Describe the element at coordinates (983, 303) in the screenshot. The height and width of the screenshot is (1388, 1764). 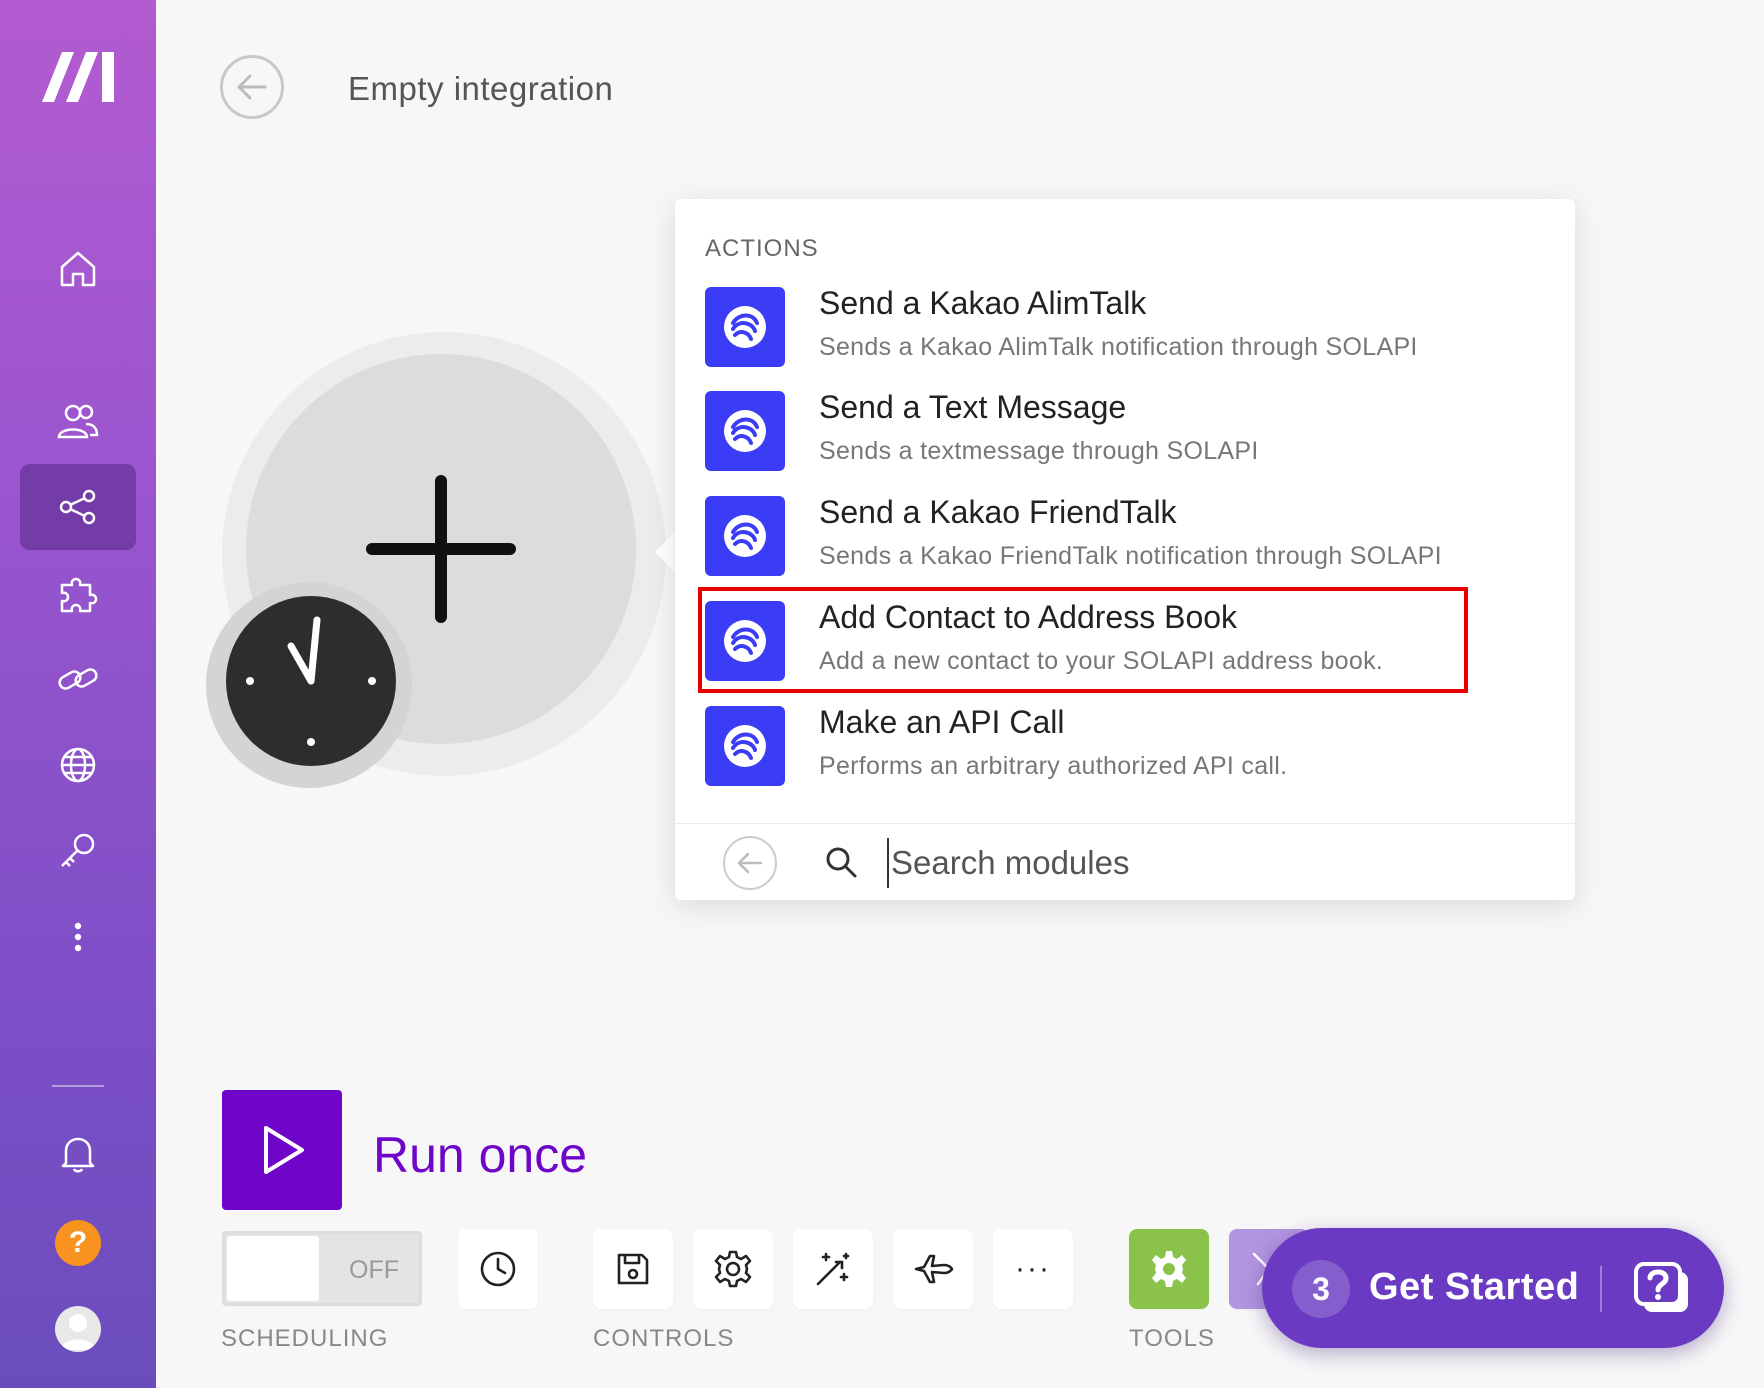
I see `action-title: Send a Kakao AlimTalk` at that location.